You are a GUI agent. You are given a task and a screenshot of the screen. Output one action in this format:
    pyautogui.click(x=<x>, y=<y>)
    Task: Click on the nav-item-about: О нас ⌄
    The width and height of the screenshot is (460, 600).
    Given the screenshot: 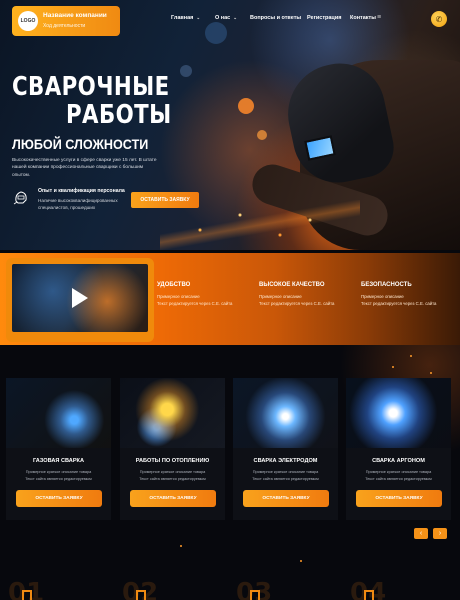 What is the action you would take?
    pyautogui.click(x=226, y=18)
    